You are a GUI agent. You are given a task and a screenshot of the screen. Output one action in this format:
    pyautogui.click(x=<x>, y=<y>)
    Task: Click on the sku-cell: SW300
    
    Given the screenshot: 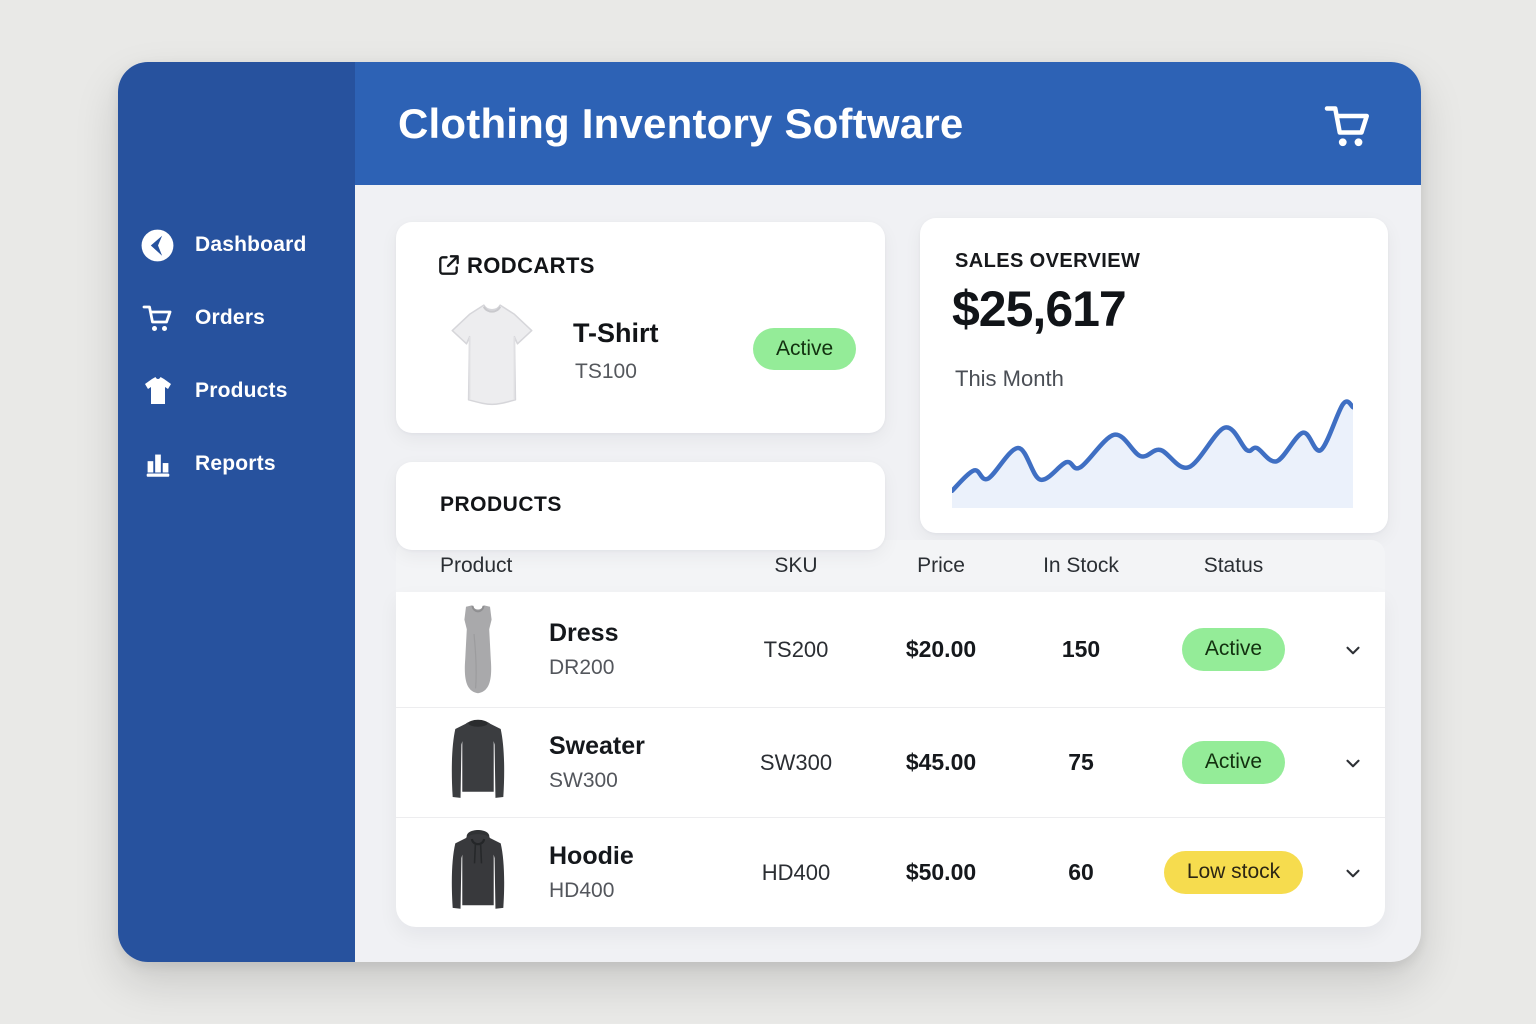 What is the action you would take?
    pyautogui.click(x=796, y=762)
    